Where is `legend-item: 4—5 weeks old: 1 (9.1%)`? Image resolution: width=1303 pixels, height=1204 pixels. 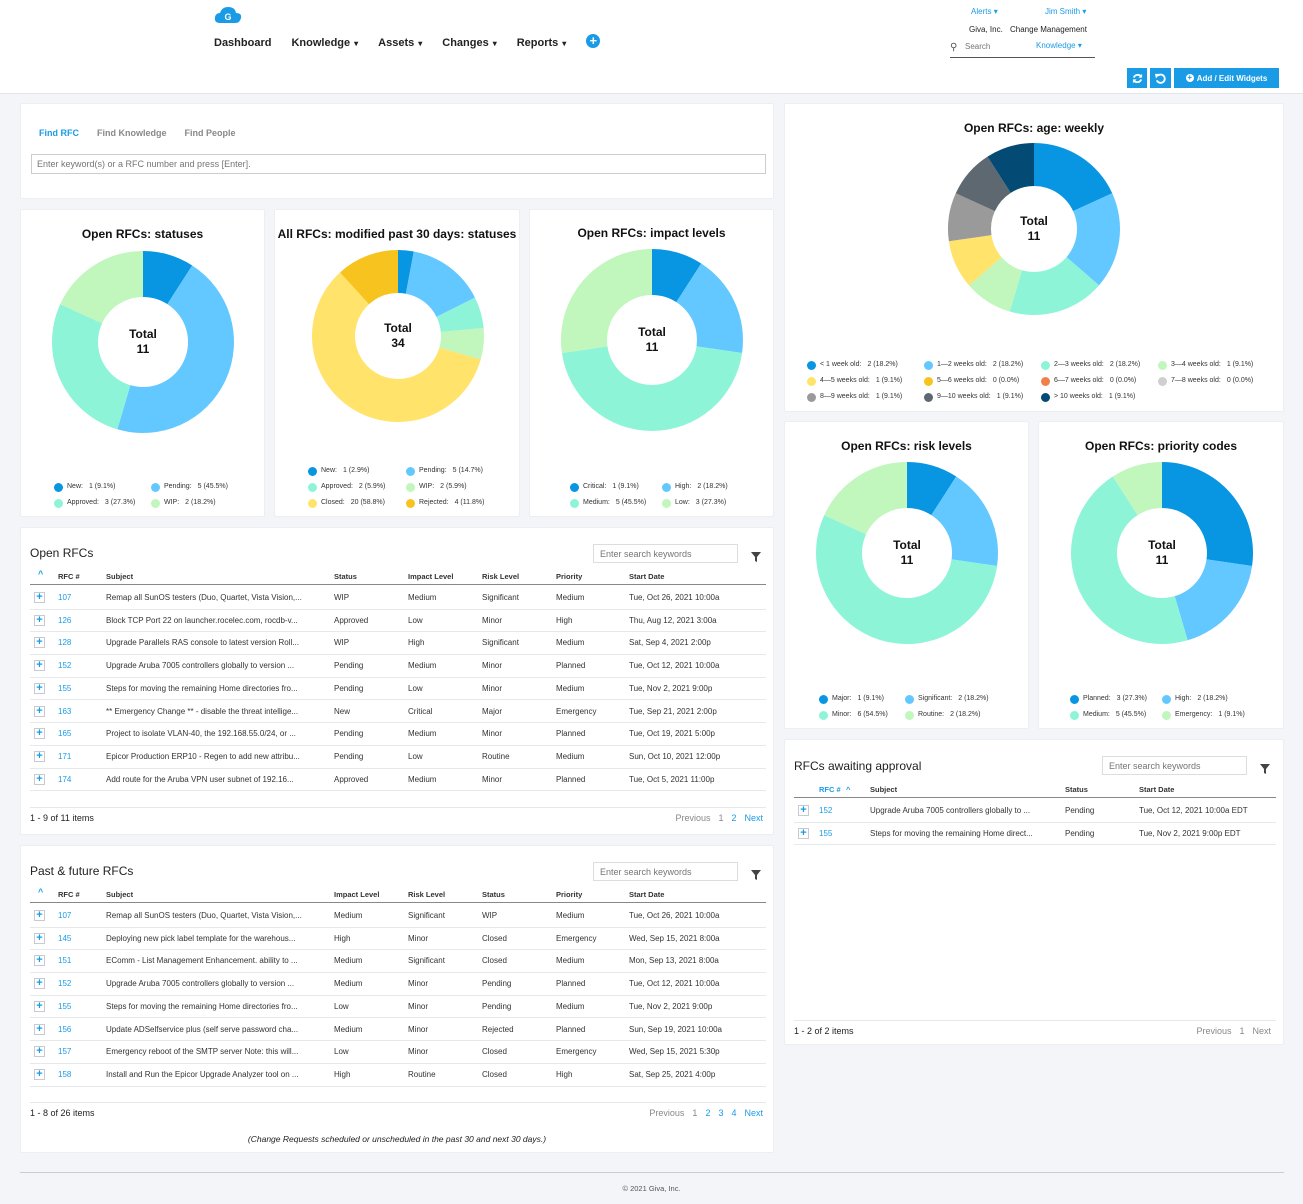
legend-item: 4—5 weeks old: 1 (9.1%) is located at coordinates (854, 380).